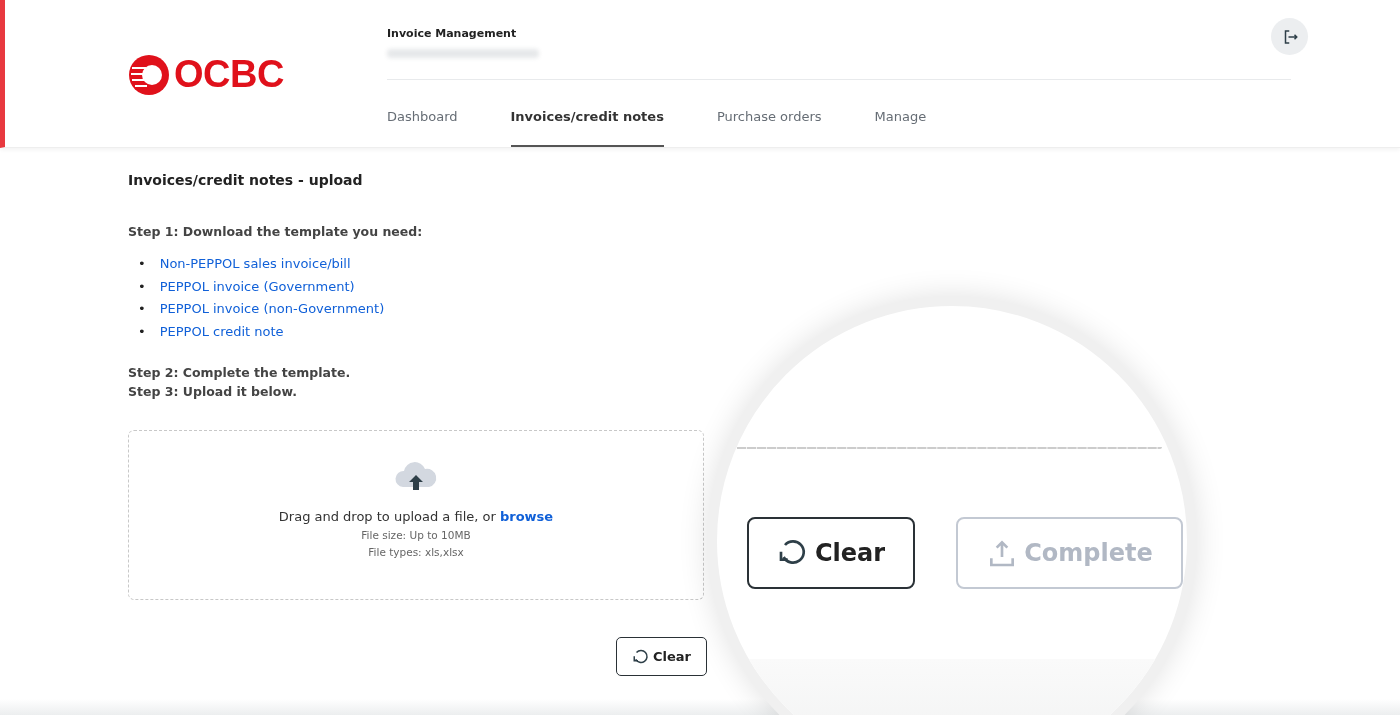 Image resolution: width=1400 pixels, height=715 pixels. What do you see at coordinates (416, 552) in the screenshot?
I see `file-types-text: File types: xls,xlsx` at bounding box center [416, 552].